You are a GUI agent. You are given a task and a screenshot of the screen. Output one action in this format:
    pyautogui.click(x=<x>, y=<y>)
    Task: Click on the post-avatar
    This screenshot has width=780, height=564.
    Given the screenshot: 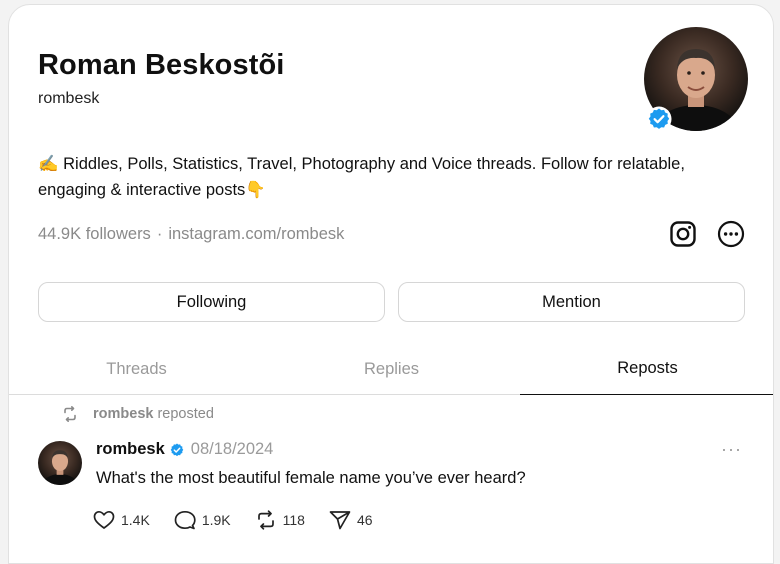 What is the action you would take?
    pyautogui.click(x=60, y=463)
    